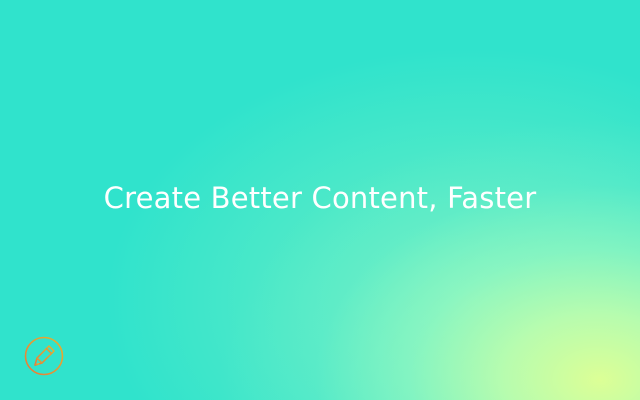 This screenshot has width=640, height=400. I want to click on hero-headline: Create Better Content, Faster, so click(320, 198).